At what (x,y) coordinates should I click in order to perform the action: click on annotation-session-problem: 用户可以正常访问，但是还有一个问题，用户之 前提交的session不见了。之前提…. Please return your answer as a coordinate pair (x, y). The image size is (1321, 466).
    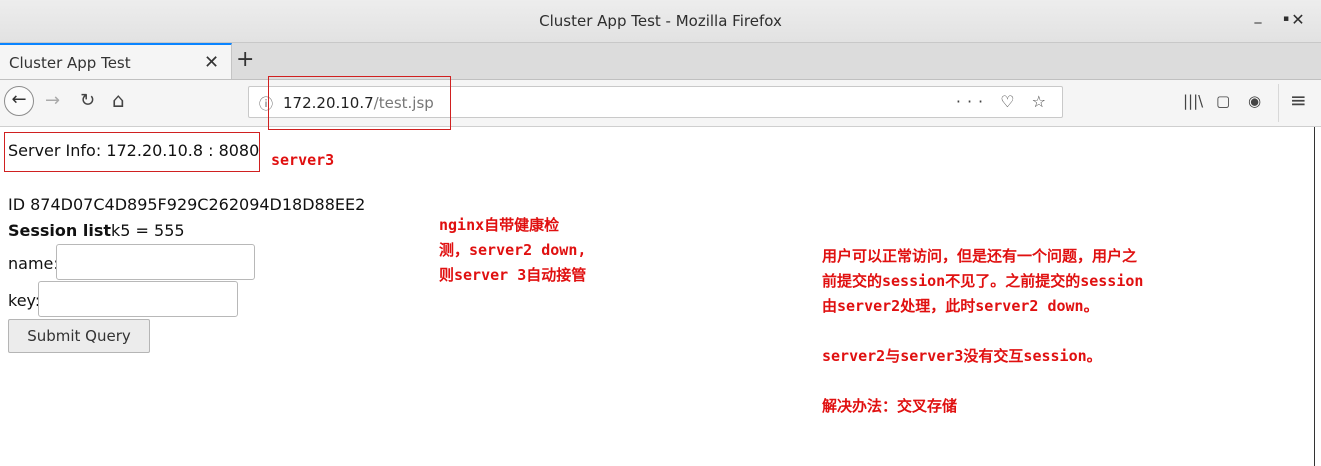
    Looking at the image, I should click on (983, 331).